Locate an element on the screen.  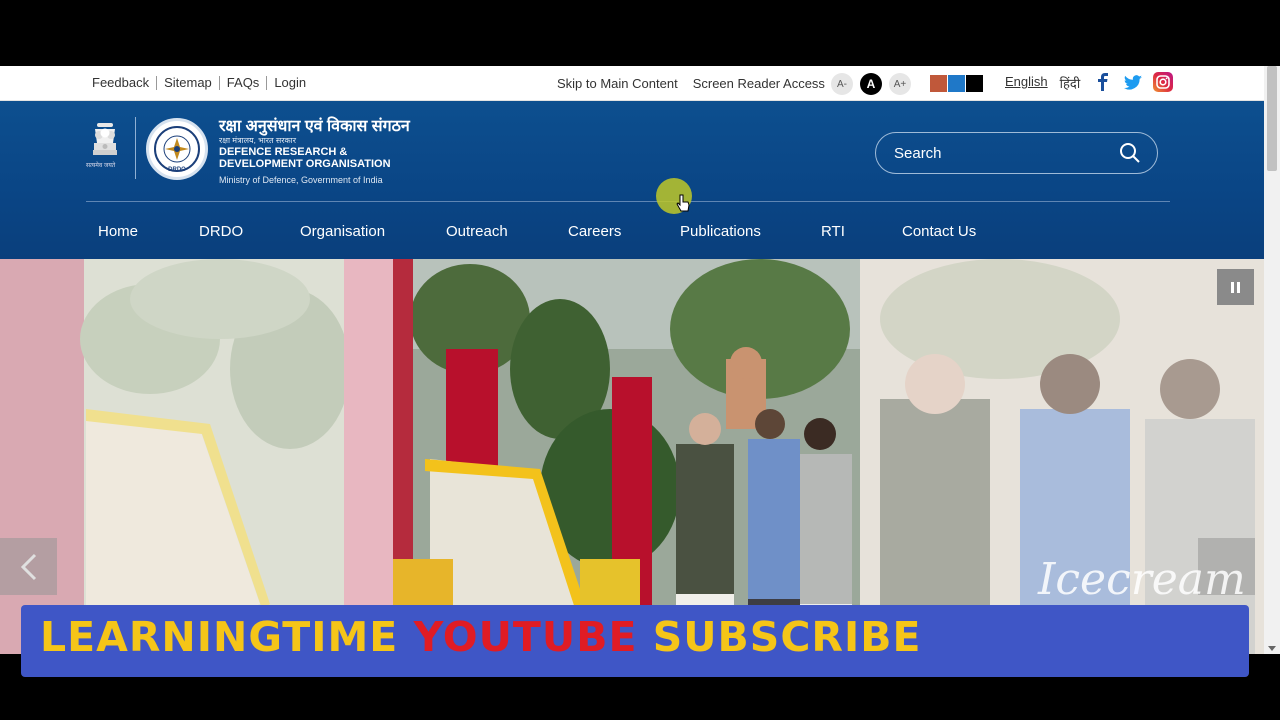
theme-swatch-blue is located at coordinates (956, 83).